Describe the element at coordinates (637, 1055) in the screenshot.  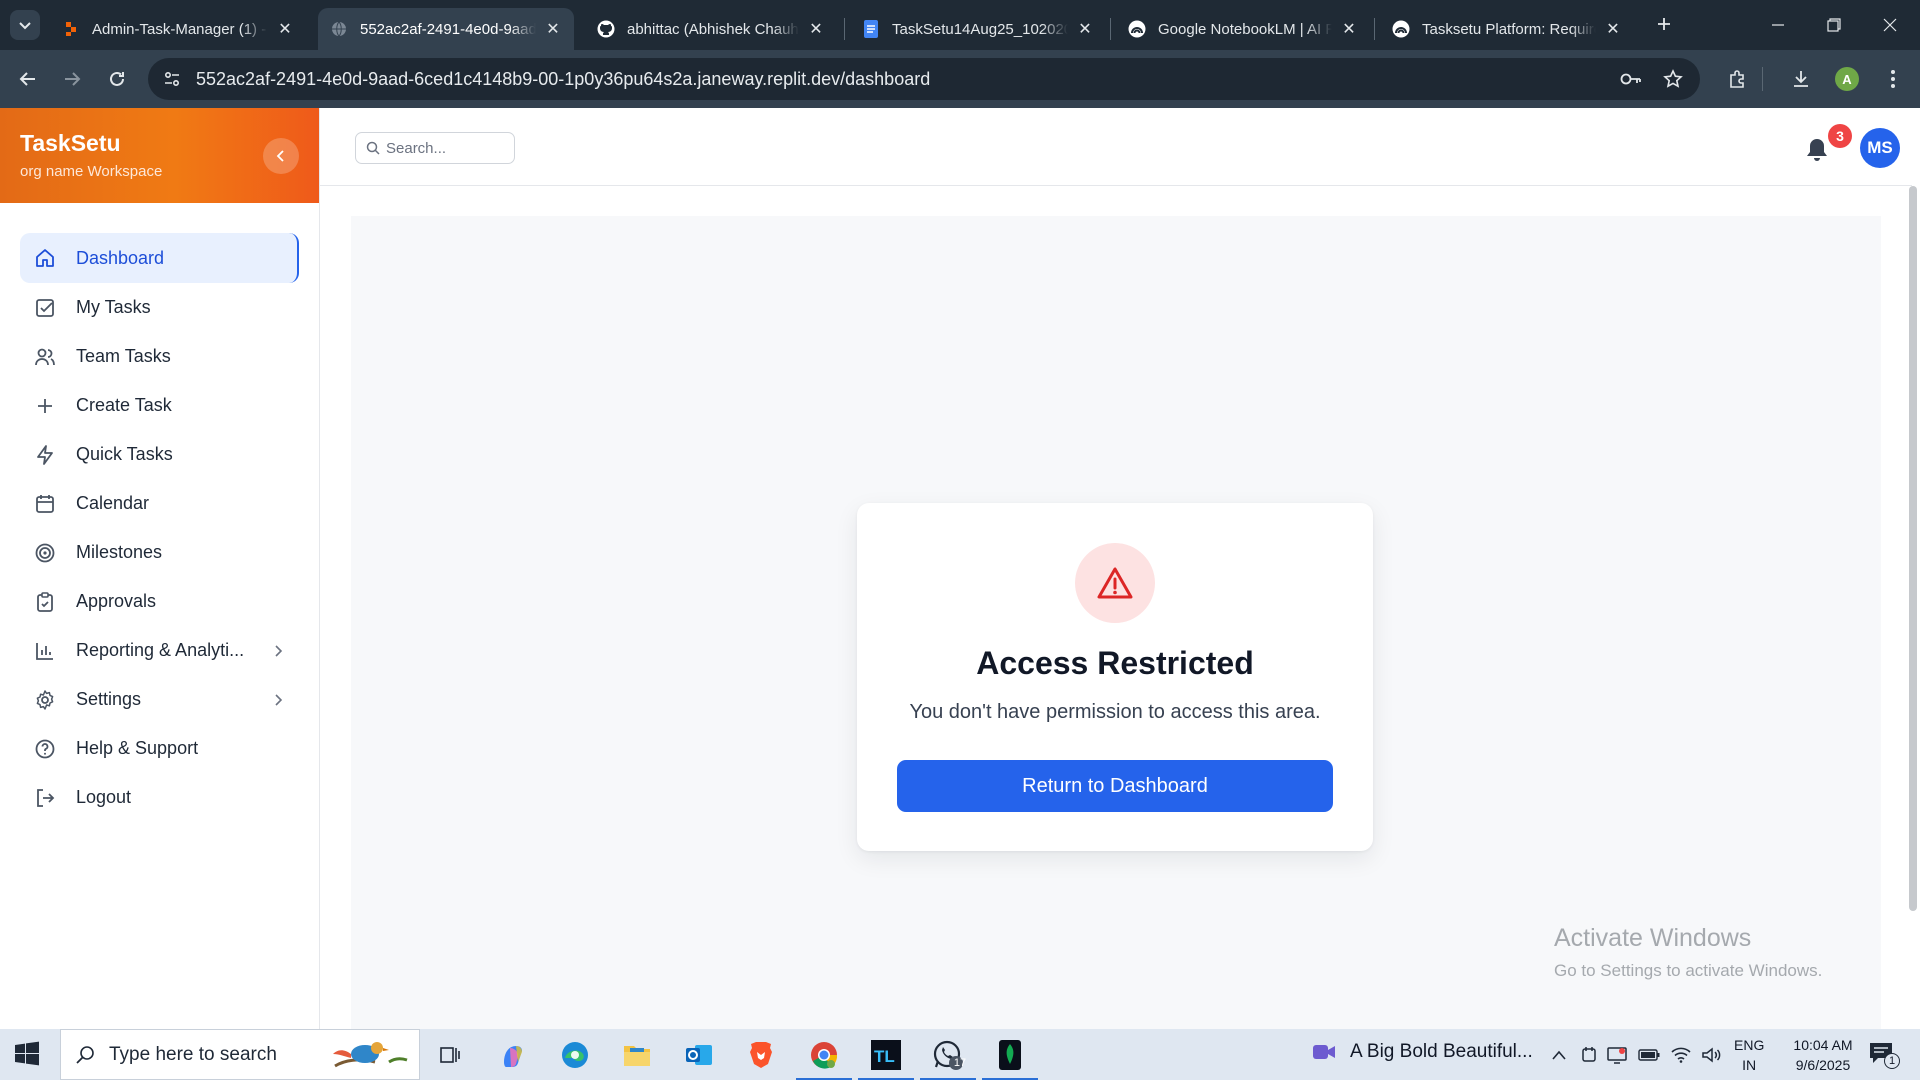
I see `file-explorer-app` at that location.